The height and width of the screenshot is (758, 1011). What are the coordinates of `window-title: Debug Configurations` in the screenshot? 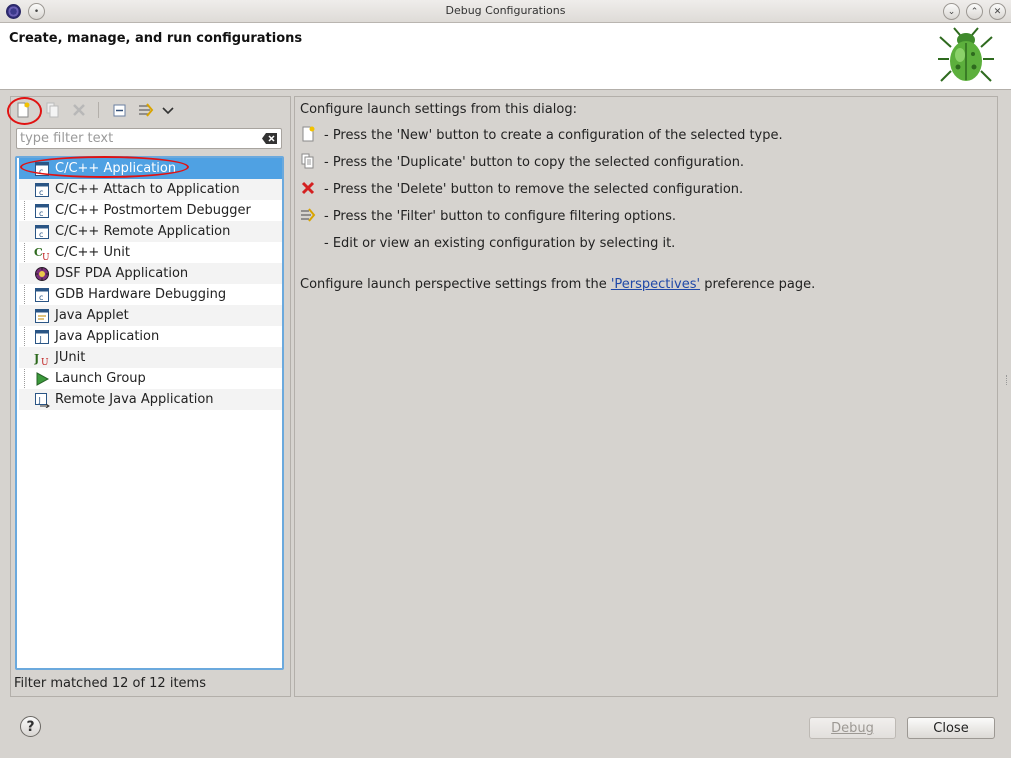 It's located at (505, 10).